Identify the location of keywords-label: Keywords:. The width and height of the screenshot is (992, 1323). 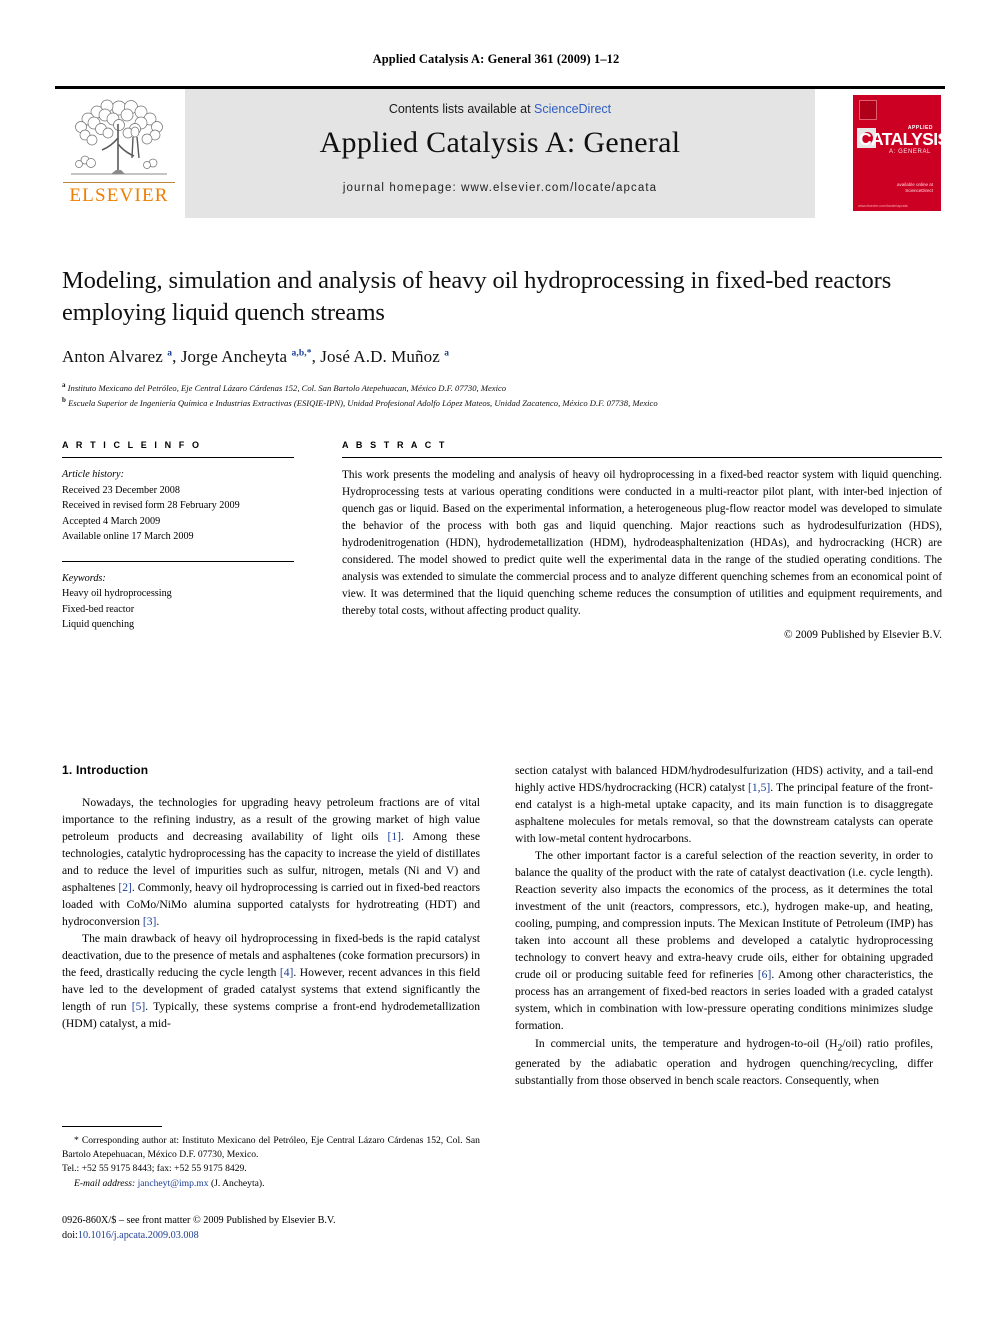
(84, 578).